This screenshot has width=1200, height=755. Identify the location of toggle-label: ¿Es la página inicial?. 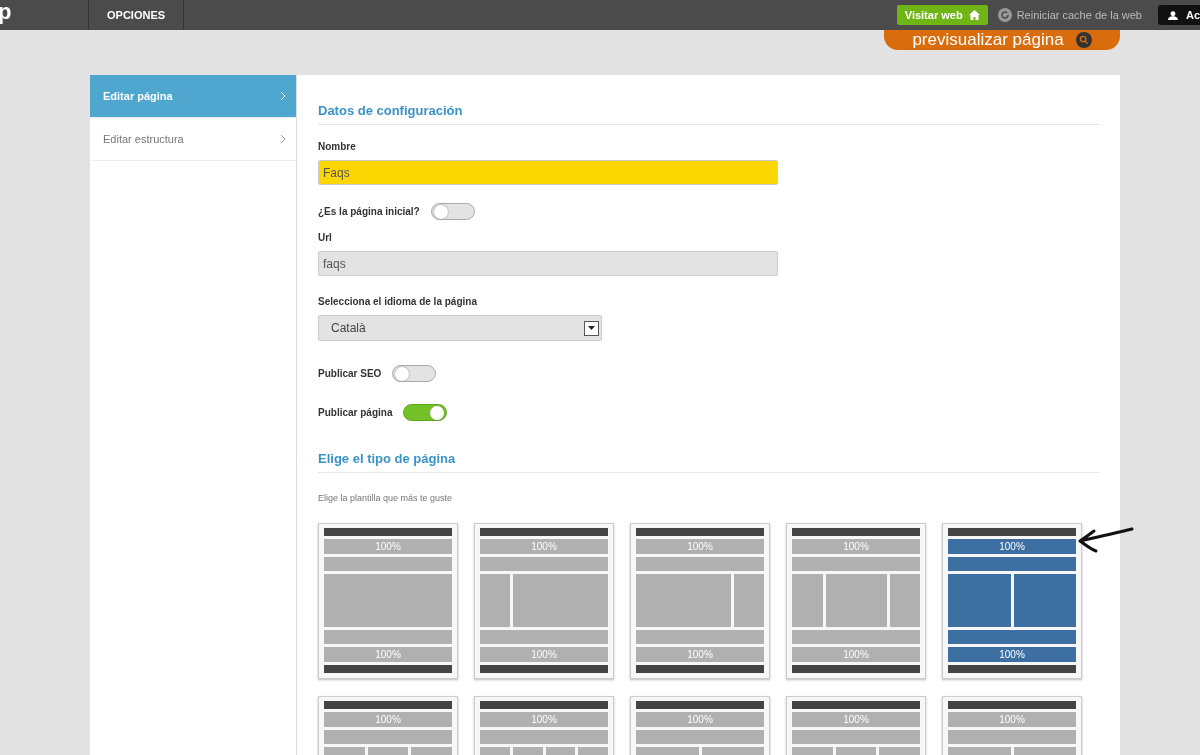
(369, 211).